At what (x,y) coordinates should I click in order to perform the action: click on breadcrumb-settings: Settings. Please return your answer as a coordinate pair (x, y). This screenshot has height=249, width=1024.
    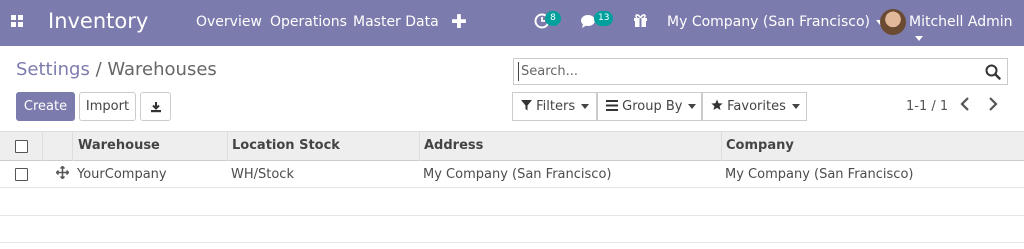
    Looking at the image, I should click on (53, 69).